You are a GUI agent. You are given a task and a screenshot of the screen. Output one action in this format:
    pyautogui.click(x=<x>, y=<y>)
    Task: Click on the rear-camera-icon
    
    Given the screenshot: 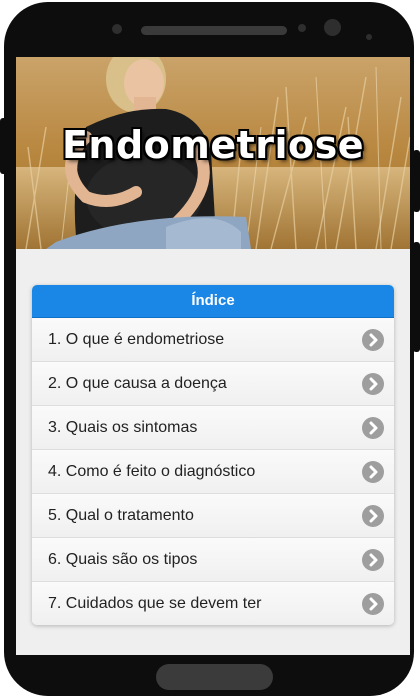 What is the action you would take?
    pyautogui.click(x=332, y=27)
    